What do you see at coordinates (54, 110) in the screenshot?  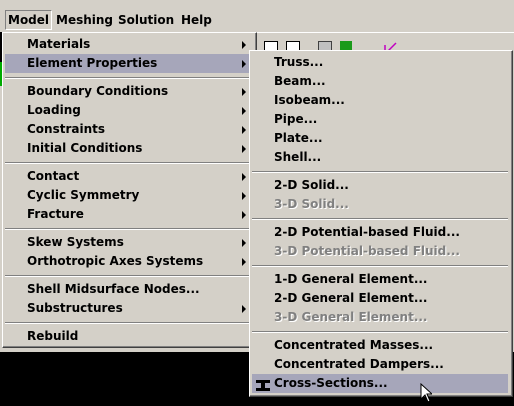 I see `menu-item-label: Loading` at bounding box center [54, 110].